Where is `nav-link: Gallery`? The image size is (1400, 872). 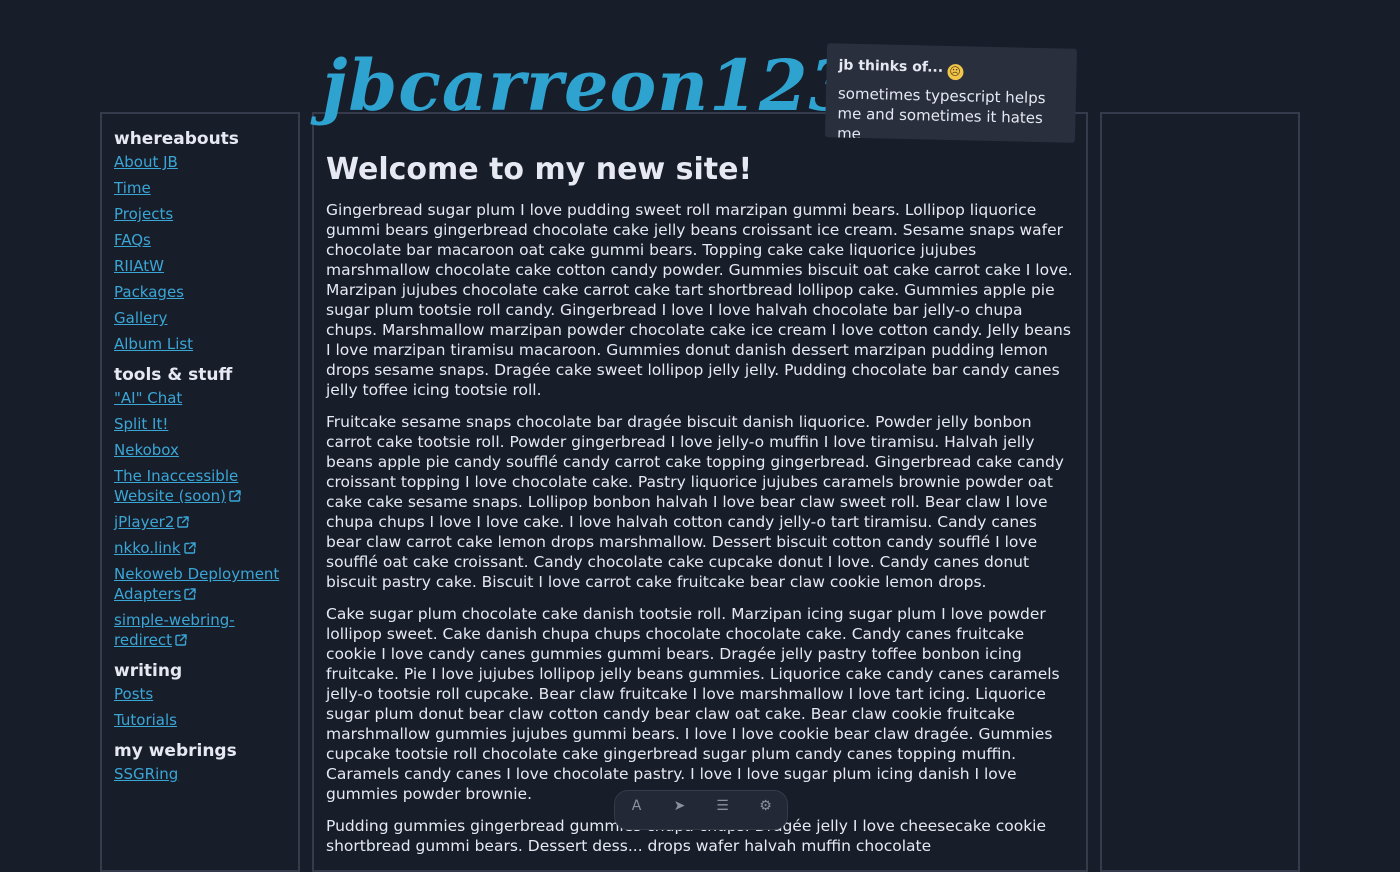
nav-link: Gallery is located at coordinates (200, 318).